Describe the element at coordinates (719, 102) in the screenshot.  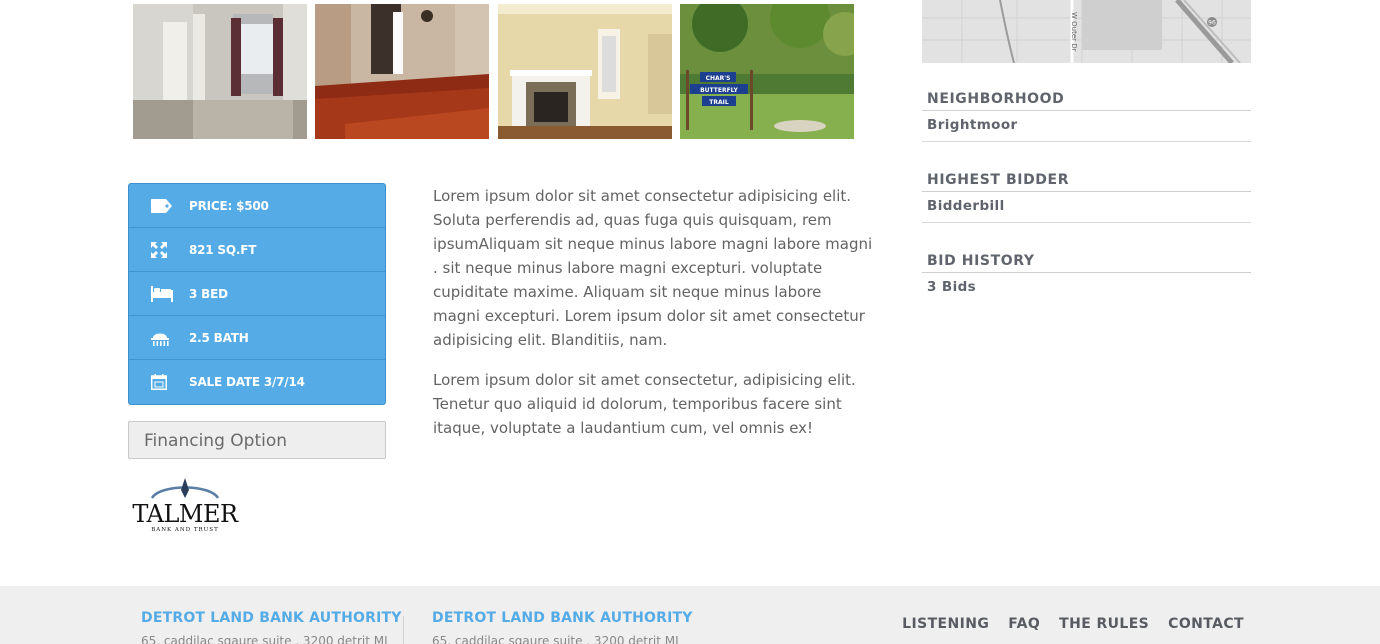
I see `sign-line-3: TRAIL` at that location.